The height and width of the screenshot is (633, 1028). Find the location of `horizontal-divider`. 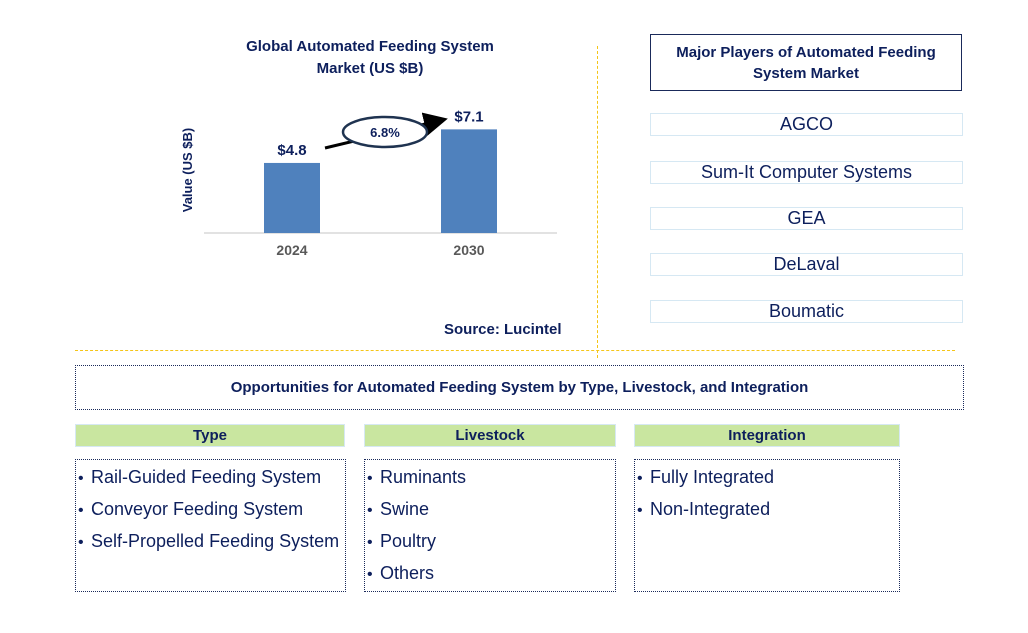

horizontal-divider is located at coordinates (515, 350).